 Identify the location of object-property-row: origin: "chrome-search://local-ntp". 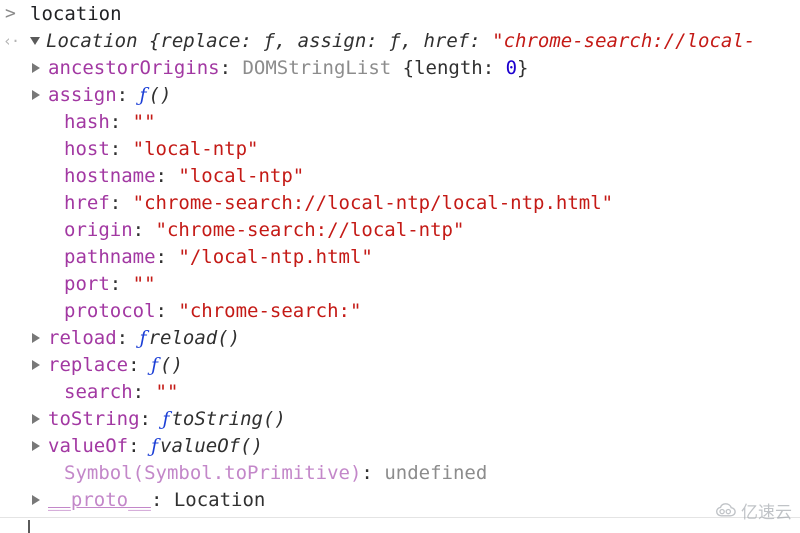
(400, 230).